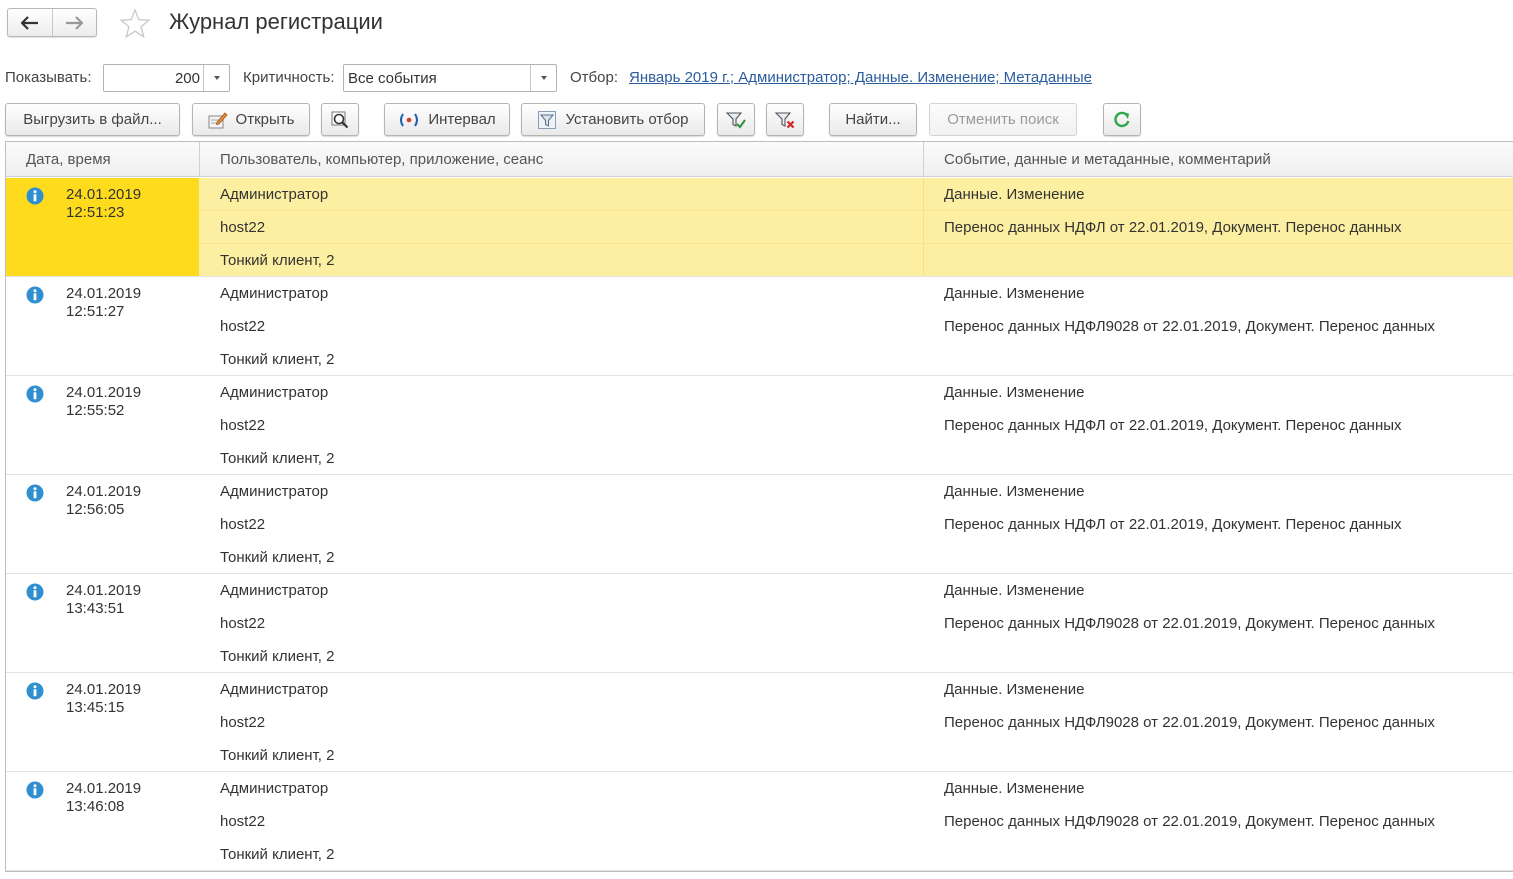 The height and width of the screenshot is (879, 1513). I want to click on filter-check-icon, so click(736, 120).